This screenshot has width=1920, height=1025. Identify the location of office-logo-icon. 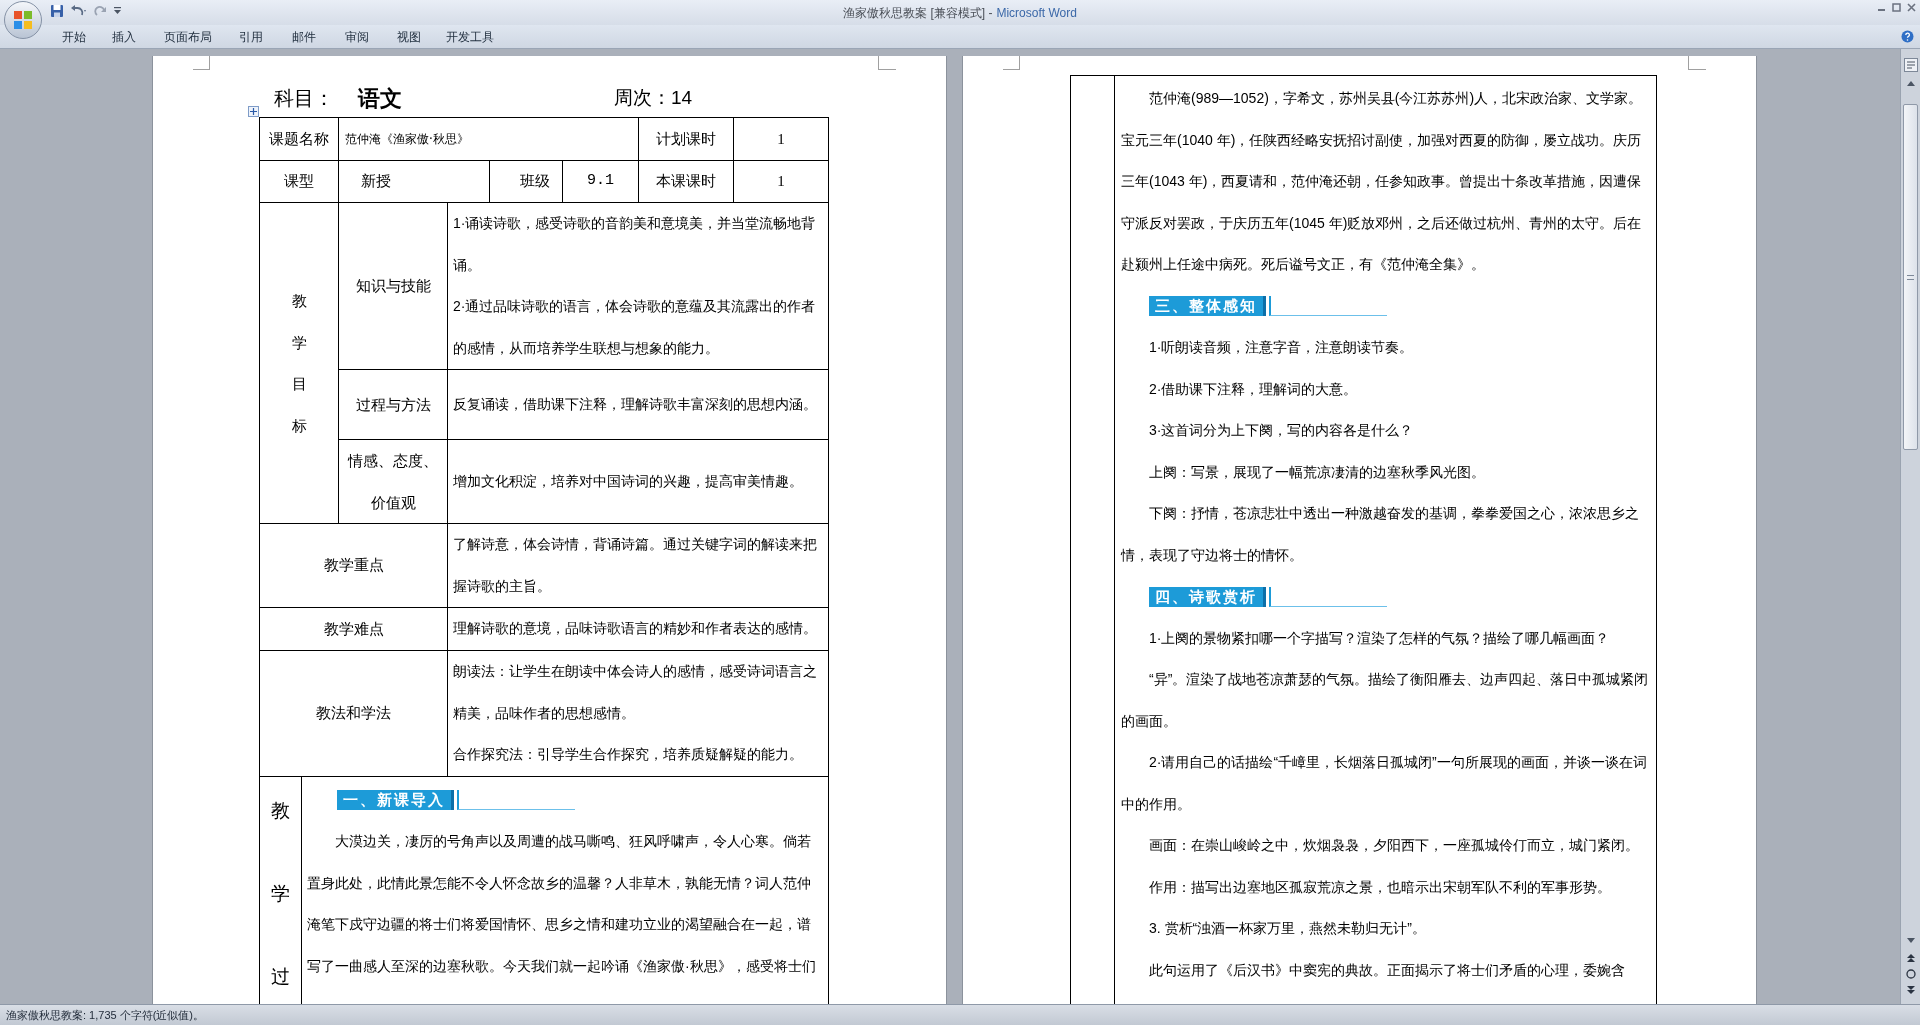
(23, 20).